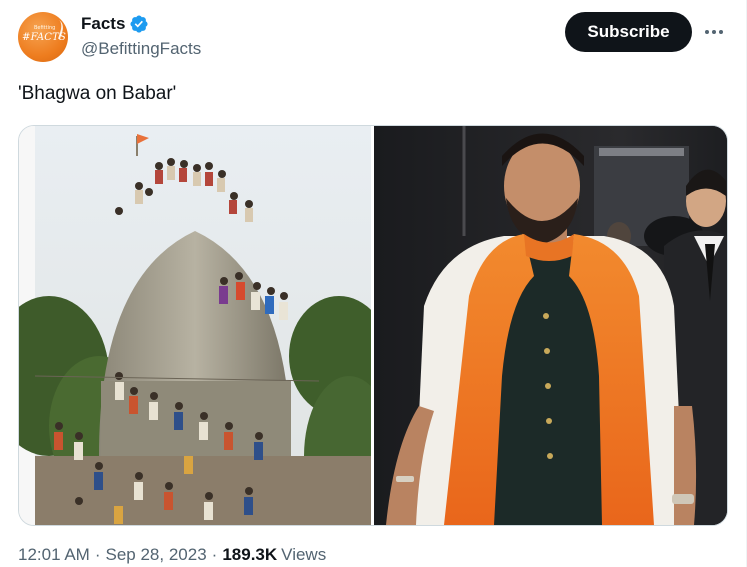 Image resolution: width=747 pixels, height=567 pixels. Describe the element at coordinates (43, 37) in the screenshot. I see `avatar: Befitting #FACTS` at that location.